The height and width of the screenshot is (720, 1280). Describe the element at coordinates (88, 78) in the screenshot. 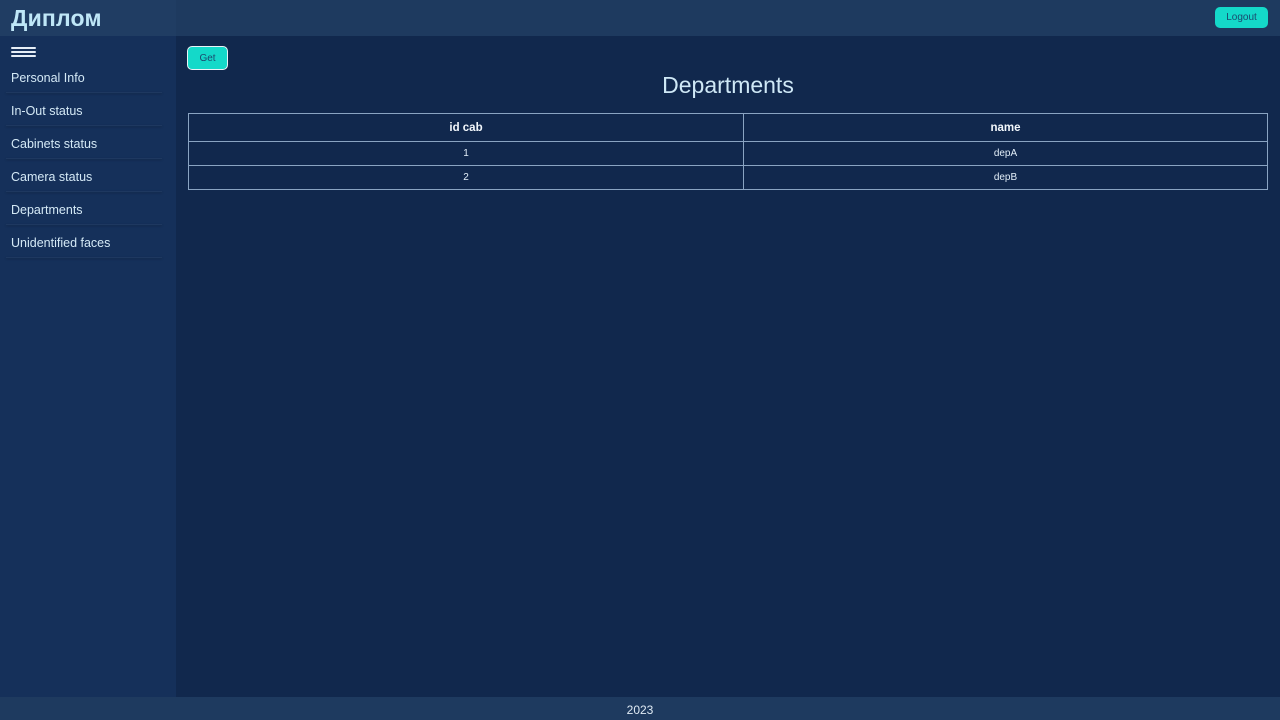

I see `sidebar-item-personal-info: Personal Info` at that location.